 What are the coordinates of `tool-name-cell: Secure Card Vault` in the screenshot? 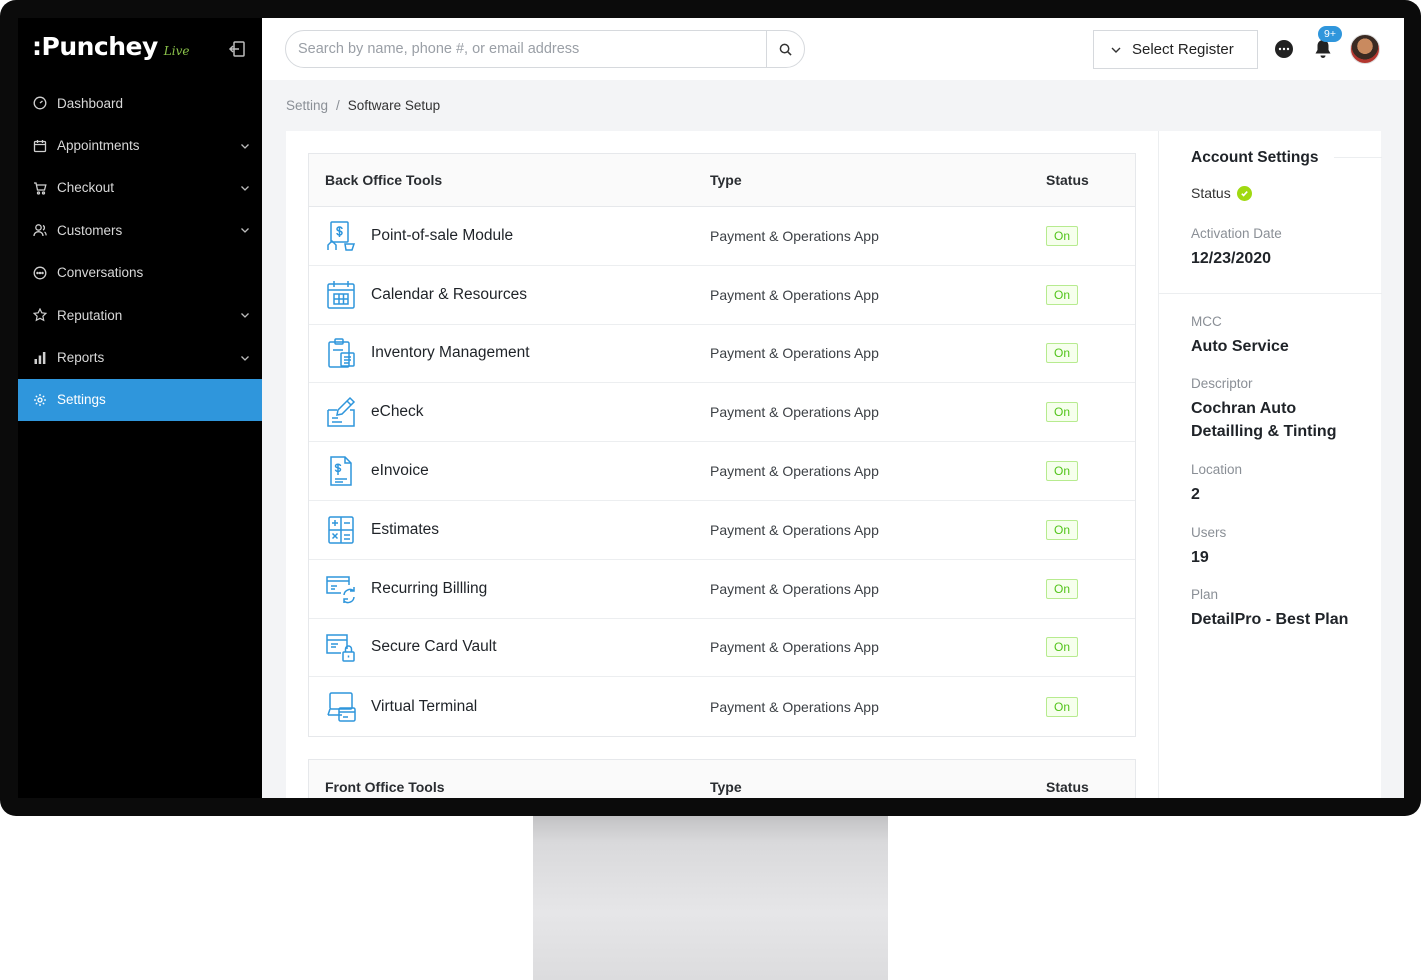 It's located at (509, 647).